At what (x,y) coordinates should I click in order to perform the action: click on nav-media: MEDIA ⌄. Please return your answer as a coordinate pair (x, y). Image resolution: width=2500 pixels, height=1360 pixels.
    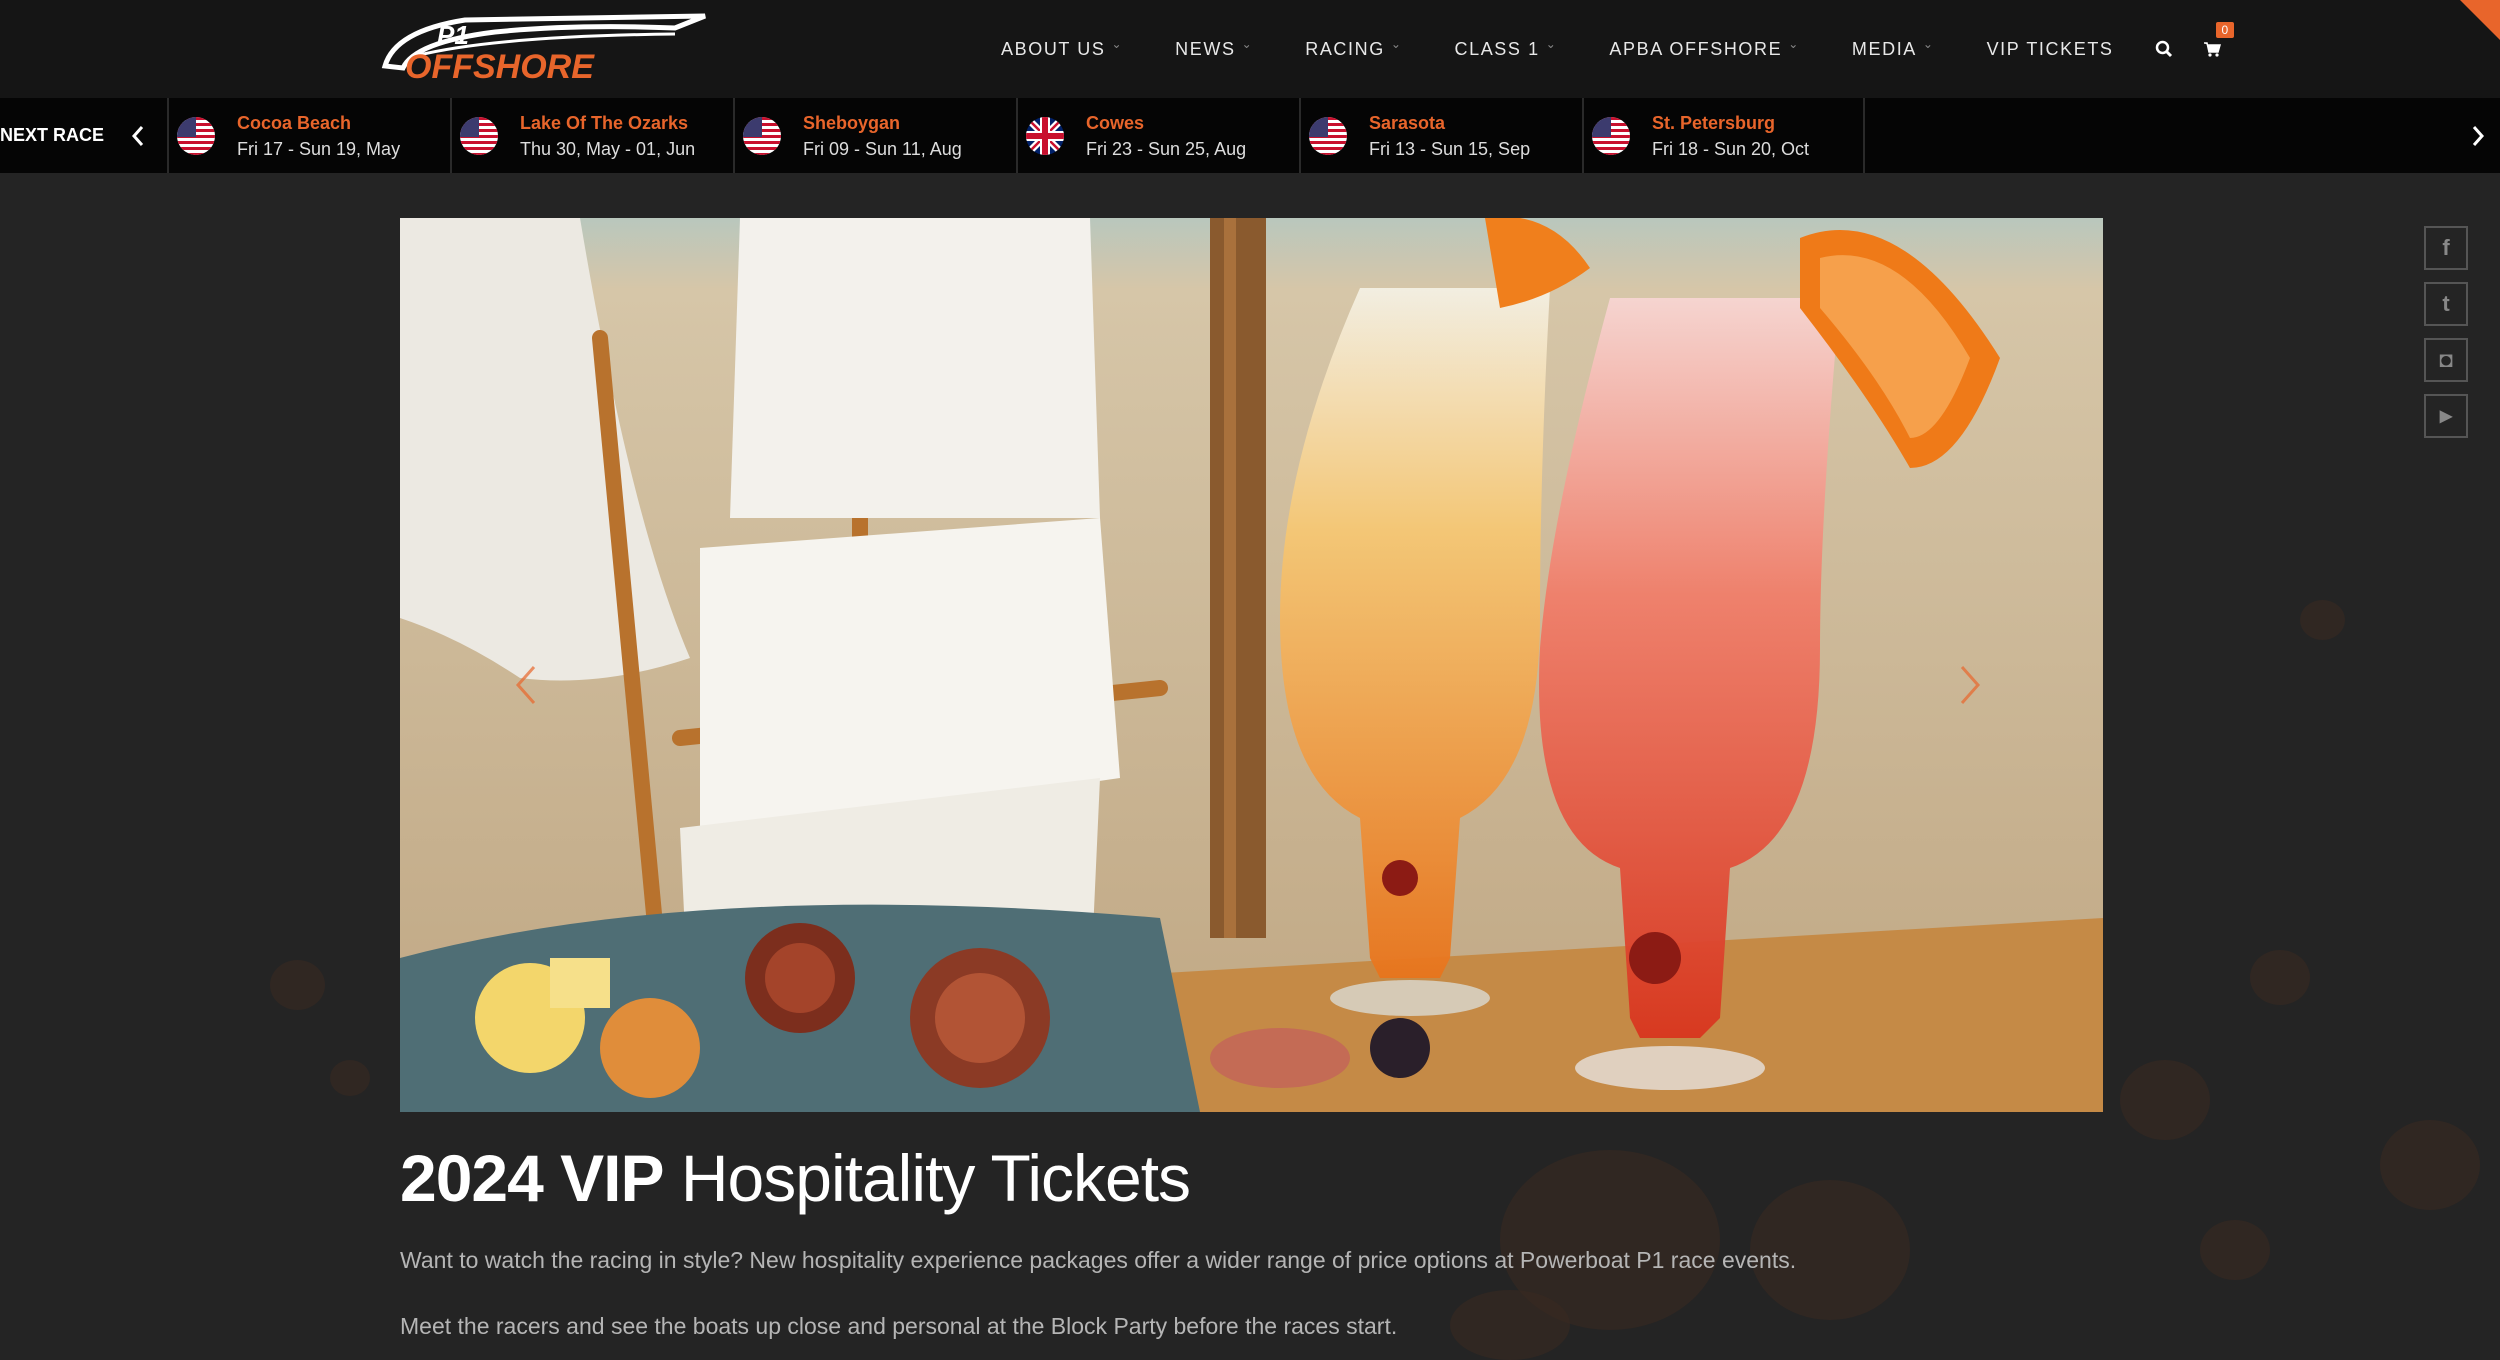
    Looking at the image, I should click on (1893, 49).